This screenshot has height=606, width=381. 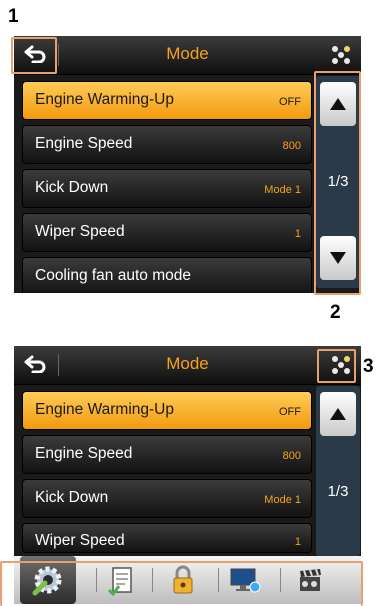 I want to click on highlight-dots-menu, so click(x=336, y=366).